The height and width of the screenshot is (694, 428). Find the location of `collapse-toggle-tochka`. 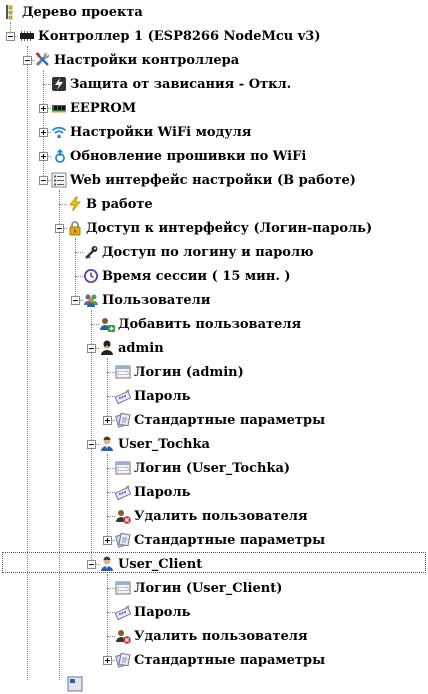

collapse-toggle-tochka is located at coordinates (91, 444).